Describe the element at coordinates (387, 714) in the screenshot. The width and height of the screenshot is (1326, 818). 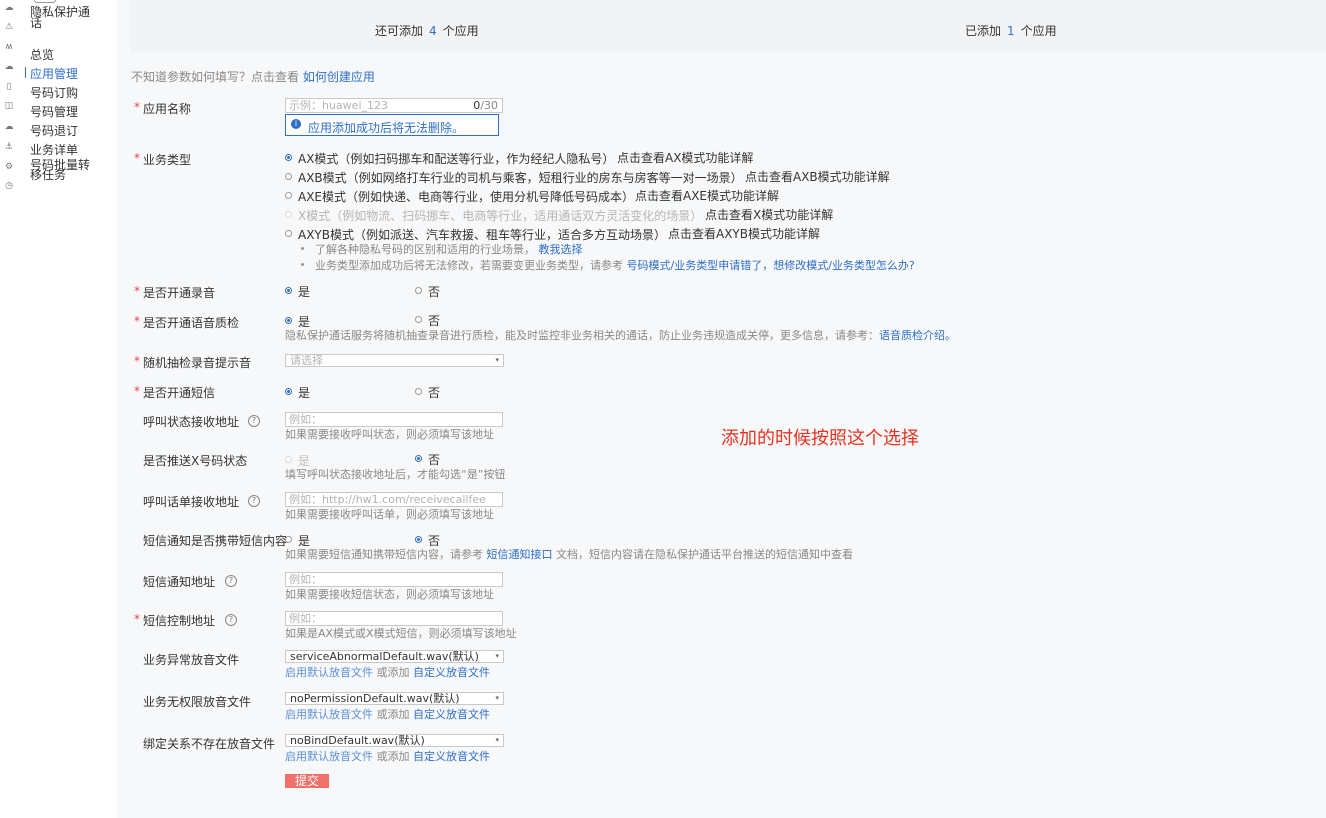
I see `nopermission-tone-links: 启用默认放音文件 或添加 自定义放音文件` at that location.